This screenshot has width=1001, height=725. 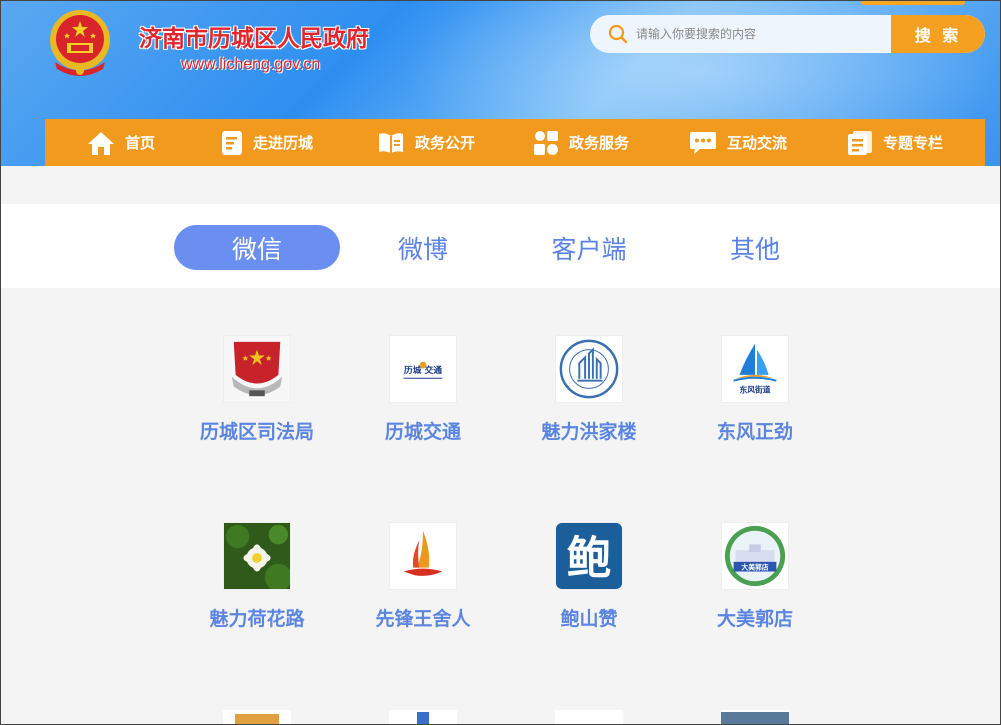 What do you see at coordinates (754, 619) in the screenshot?
I see `account-label: 大美郭店` at bounding box center [754, 619].